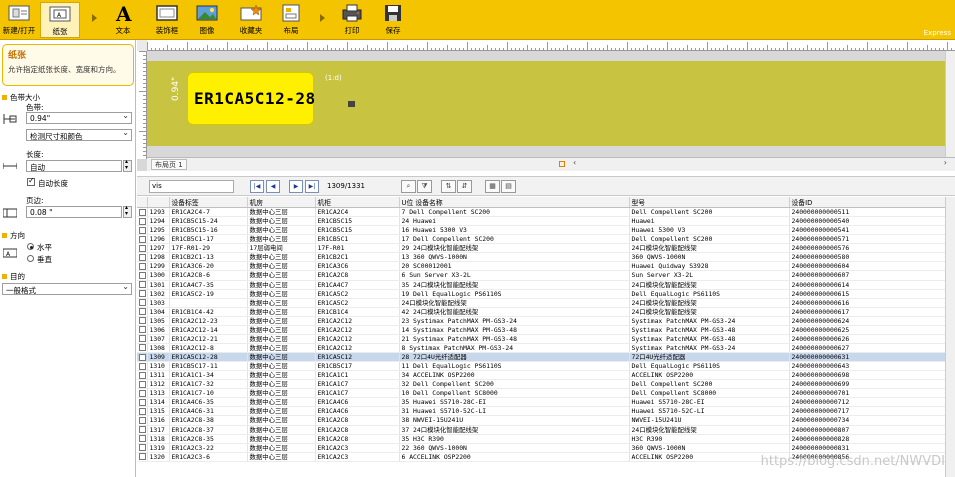 This screenshot has height=477, width=955. I want to click on print-button: 打印, so click(352, 20).